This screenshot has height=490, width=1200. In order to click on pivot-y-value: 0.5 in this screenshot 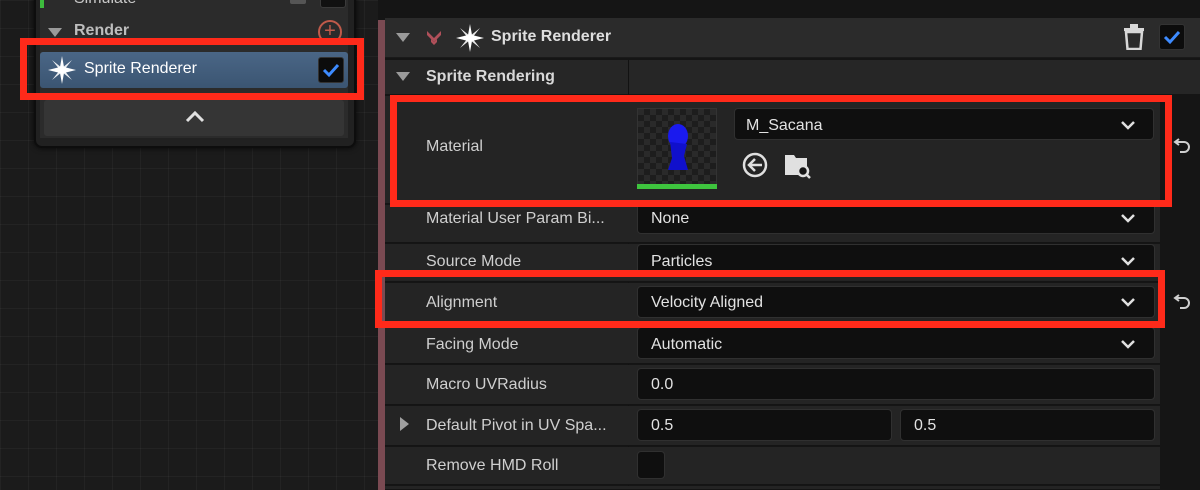, I will do `click(925, 425)`.